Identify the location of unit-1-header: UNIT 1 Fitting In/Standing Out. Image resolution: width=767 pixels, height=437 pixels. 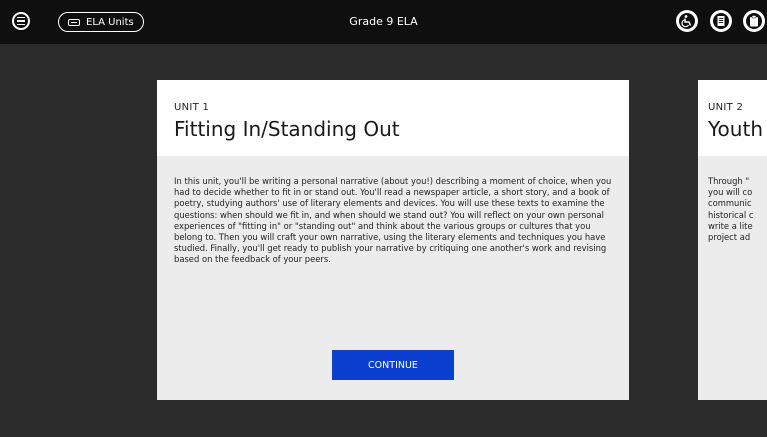
(393, 118).